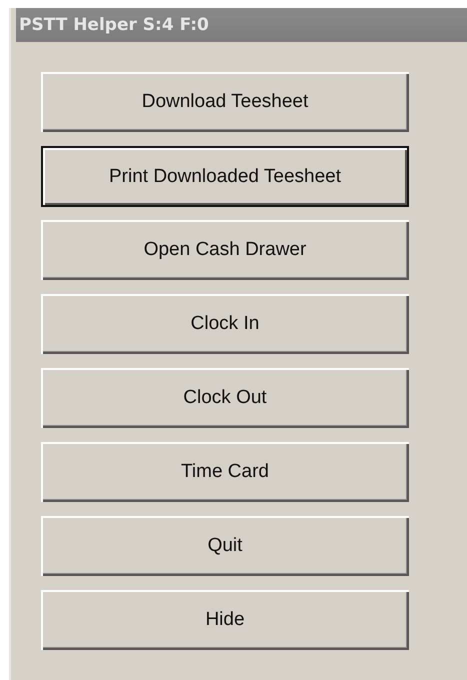  I want to click on command-button: Hide, so click(225, 620).